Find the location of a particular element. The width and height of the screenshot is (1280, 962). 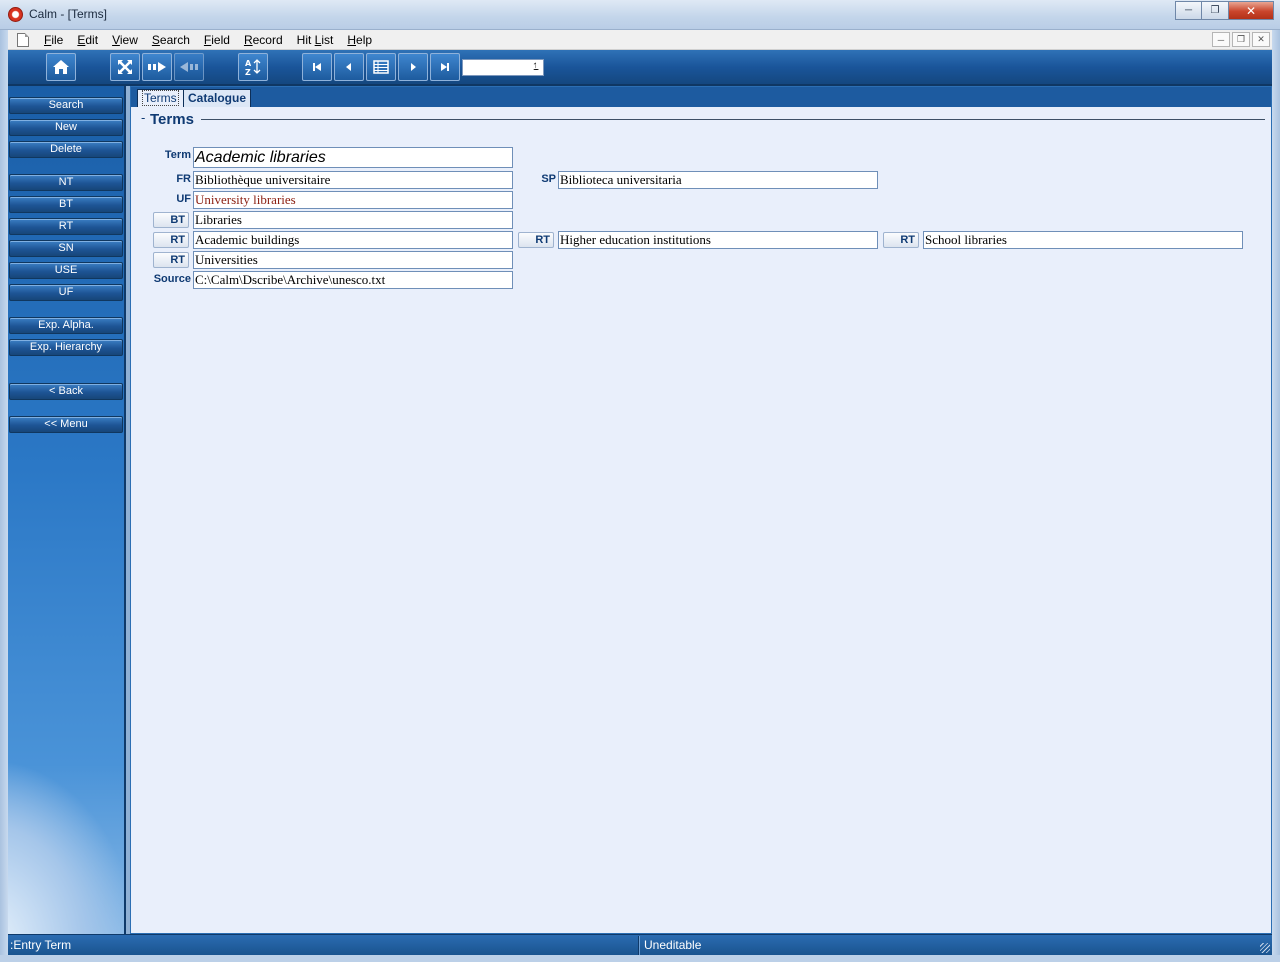

new-button: New is located at coordinates (66, 127).